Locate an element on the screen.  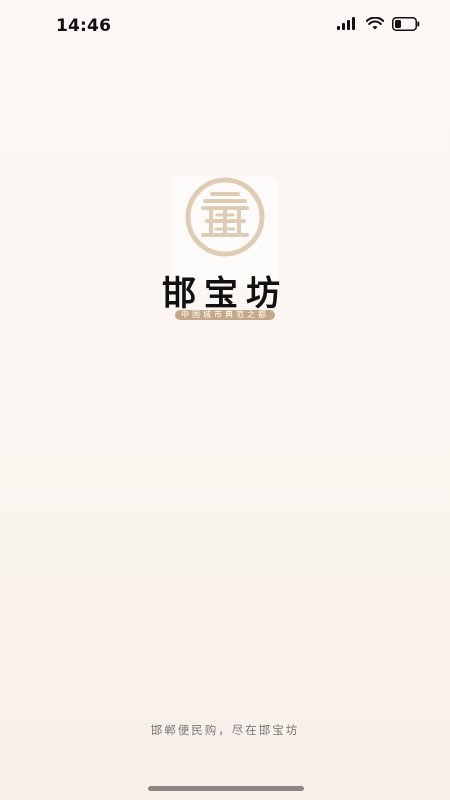
cellular-signal-icon is located at coordinates (347, 24).